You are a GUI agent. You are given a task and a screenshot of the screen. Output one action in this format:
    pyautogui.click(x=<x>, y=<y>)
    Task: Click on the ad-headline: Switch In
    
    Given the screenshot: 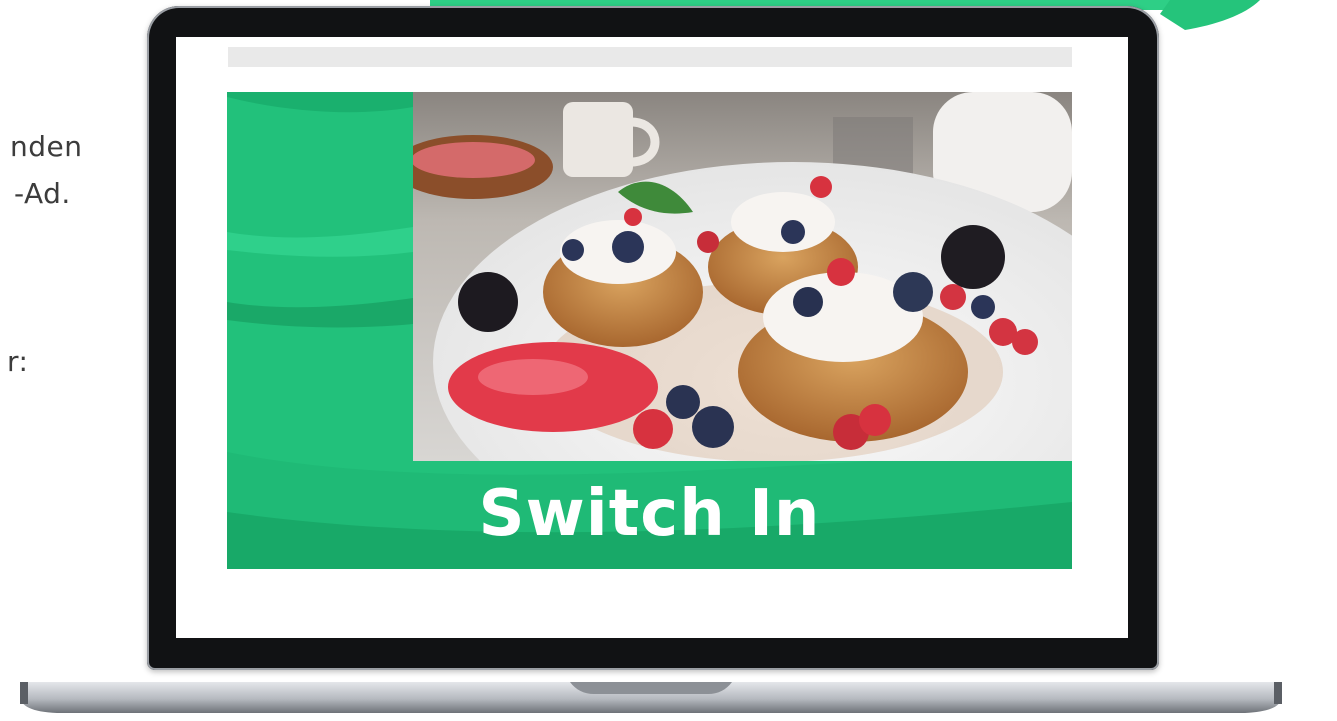 What is the action you would take?
    pyautogui.click(x=649, y=514)
    